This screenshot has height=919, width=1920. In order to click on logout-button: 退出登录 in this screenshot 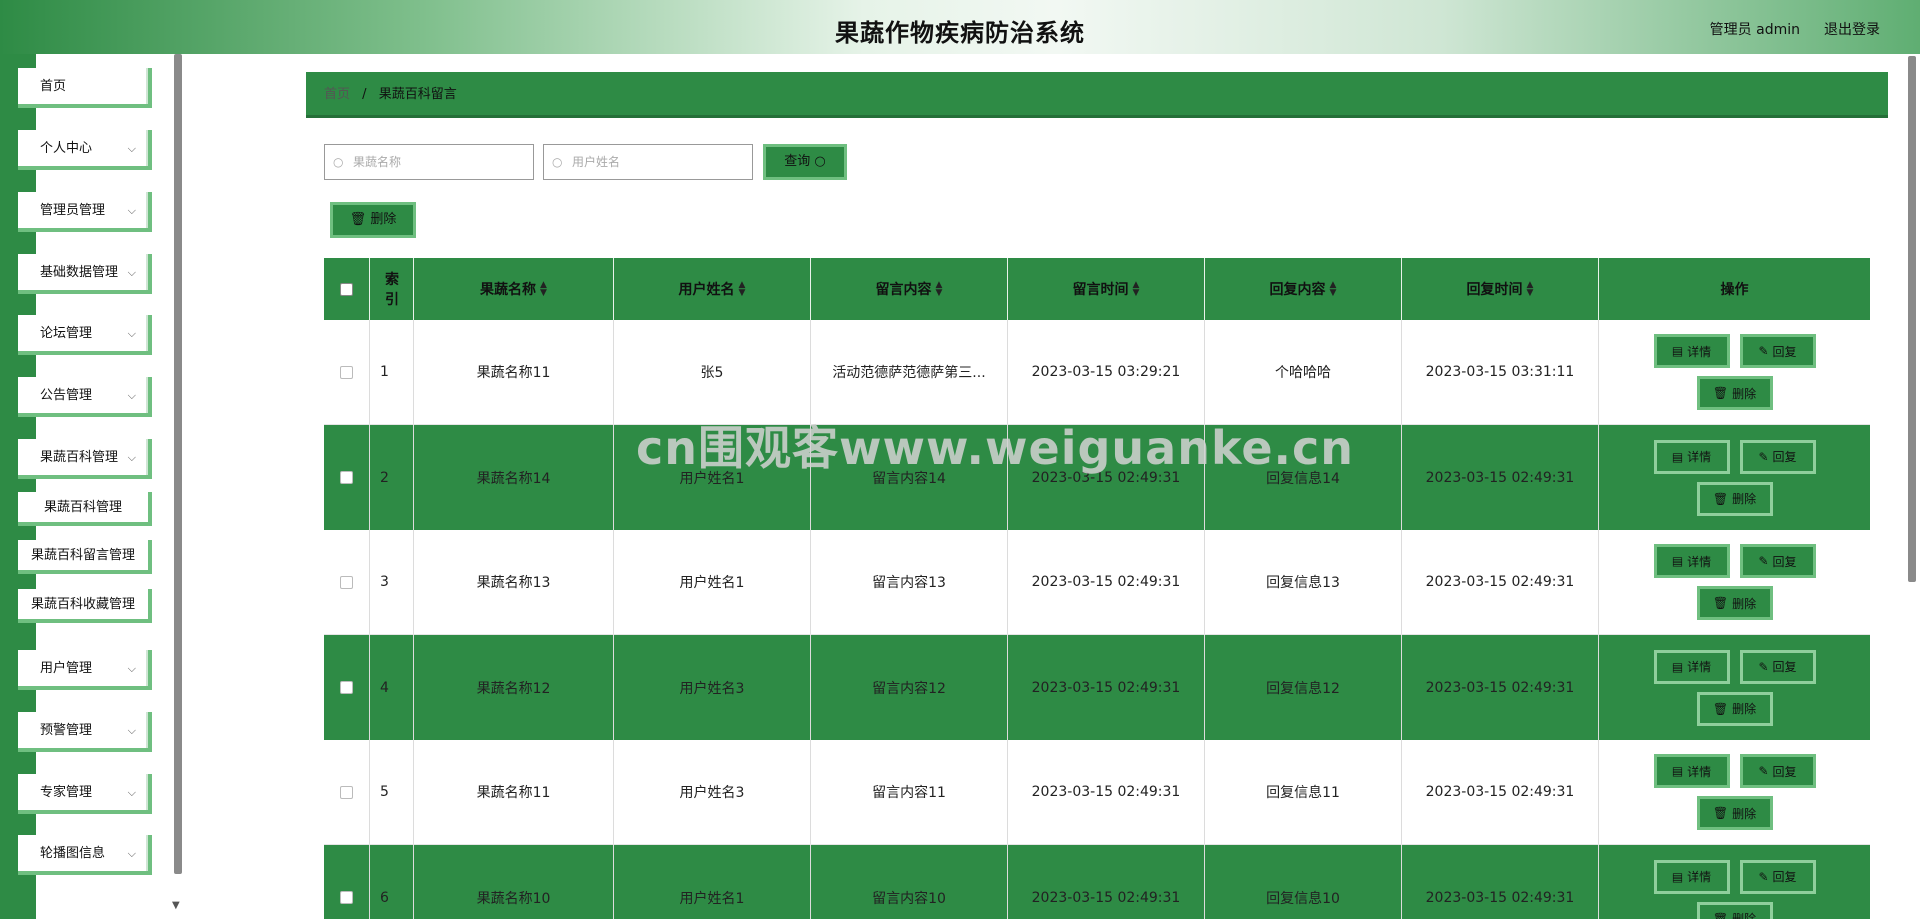, I will do `click(1852, 29)`.